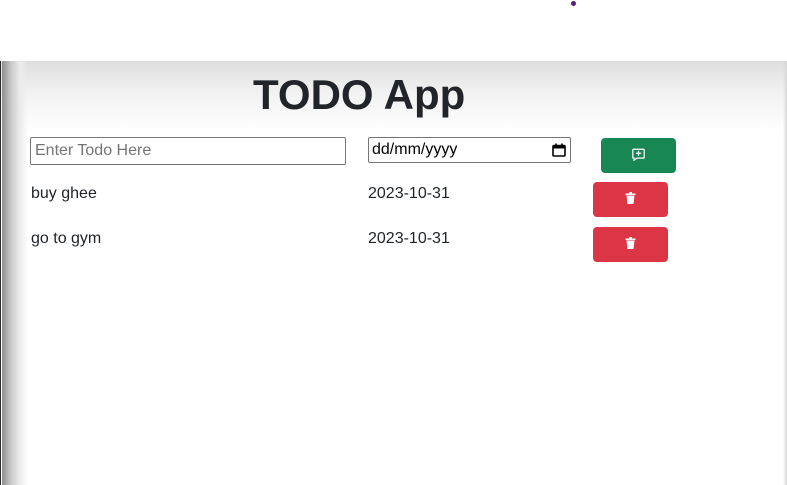 Image resolution: width=787 pixels, height=485 pixels. Describe the element at coordinates (415, 149) in the screenshot. I see `date-input-placeholder: dd/mm/yyyy` at that location.